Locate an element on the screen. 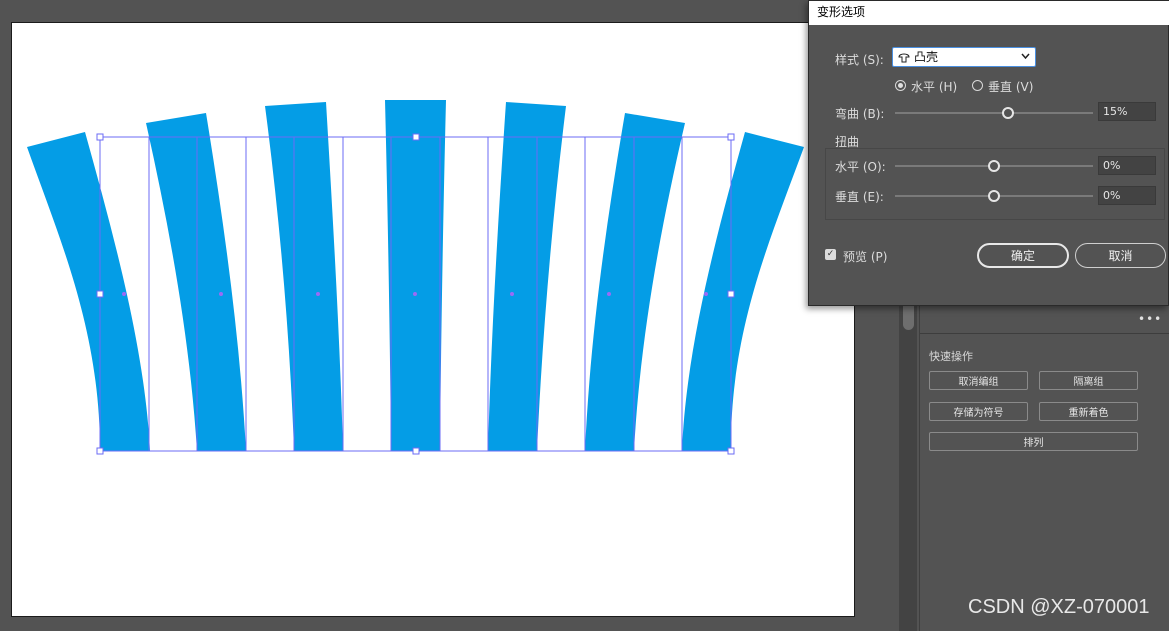 The height and width of the screenshot is (631, 1169). quick-actions-title: 快速操作 is located at coordinates (951, 356).